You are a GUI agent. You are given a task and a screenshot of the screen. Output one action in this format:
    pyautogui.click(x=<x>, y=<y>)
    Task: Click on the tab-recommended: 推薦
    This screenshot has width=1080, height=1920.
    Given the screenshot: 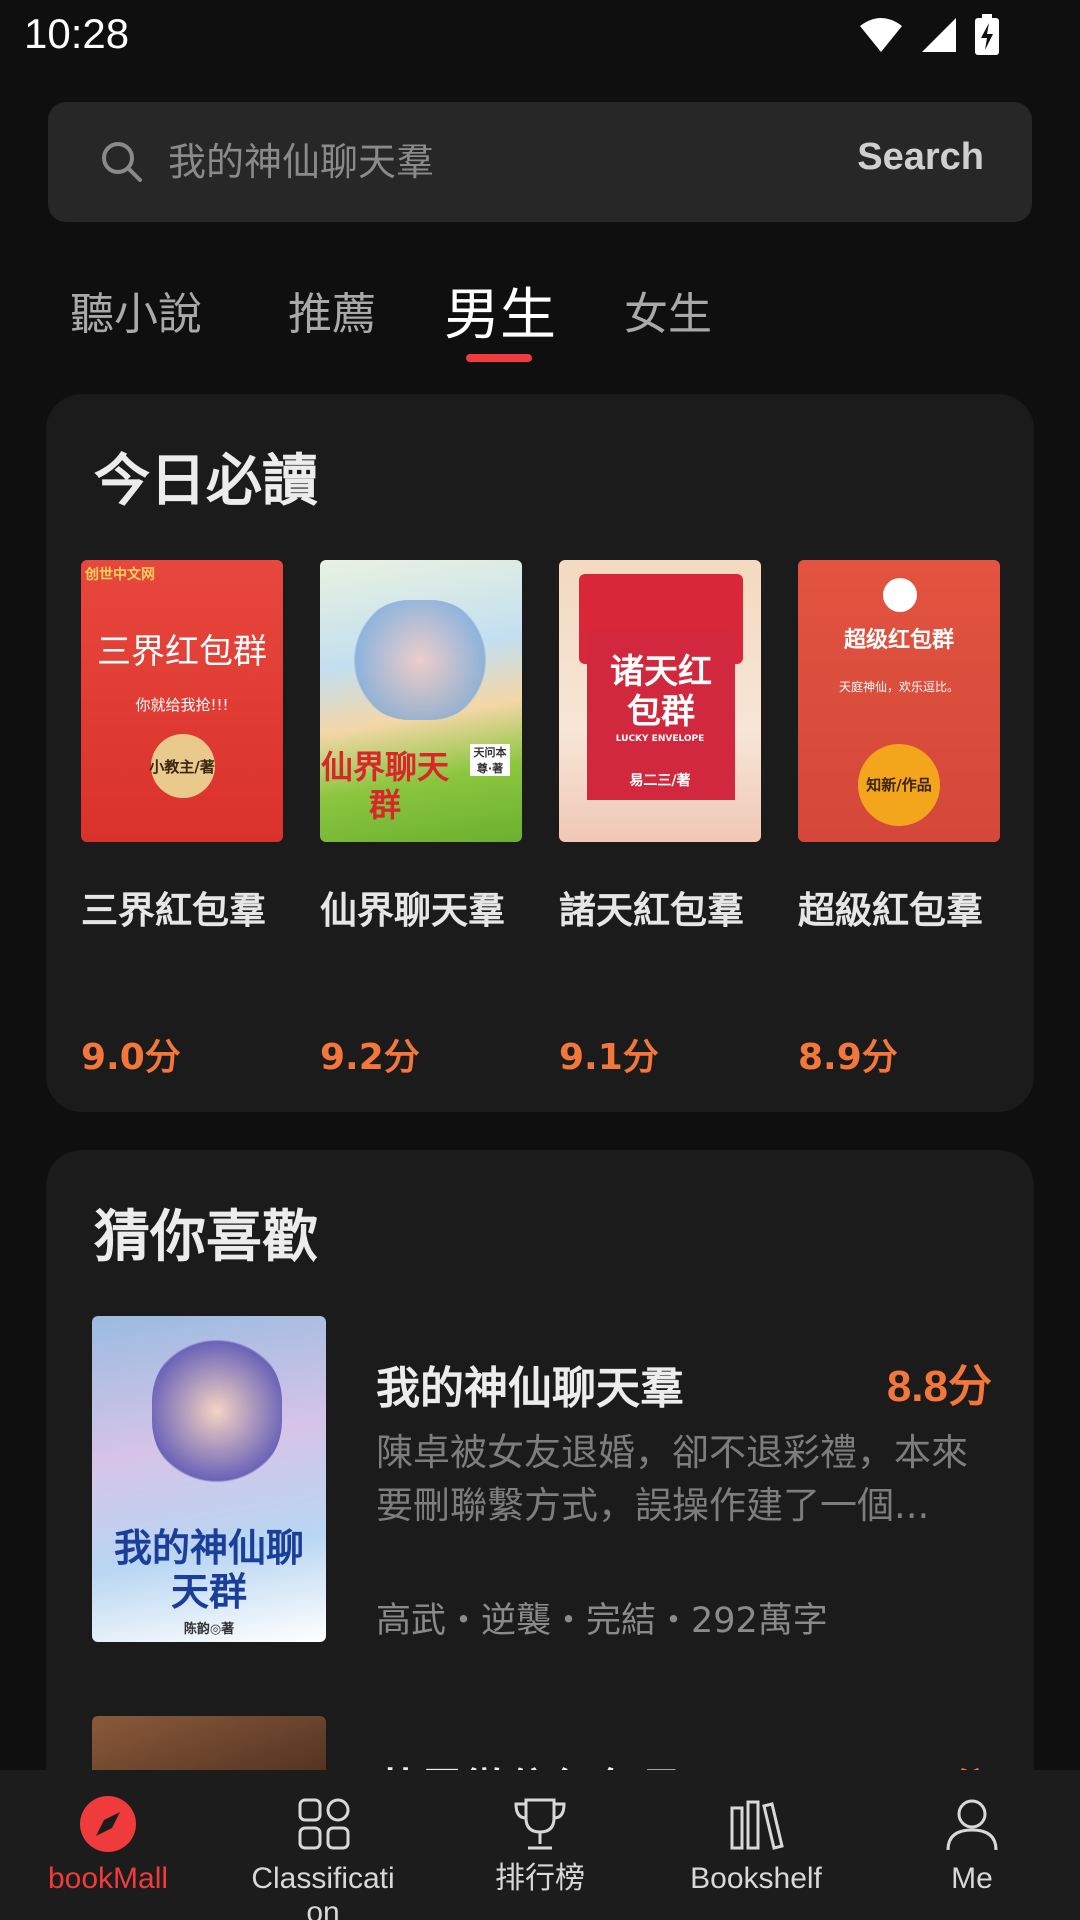 What is the action you would take?
    pyautogui.click(x=332, y=310)
    